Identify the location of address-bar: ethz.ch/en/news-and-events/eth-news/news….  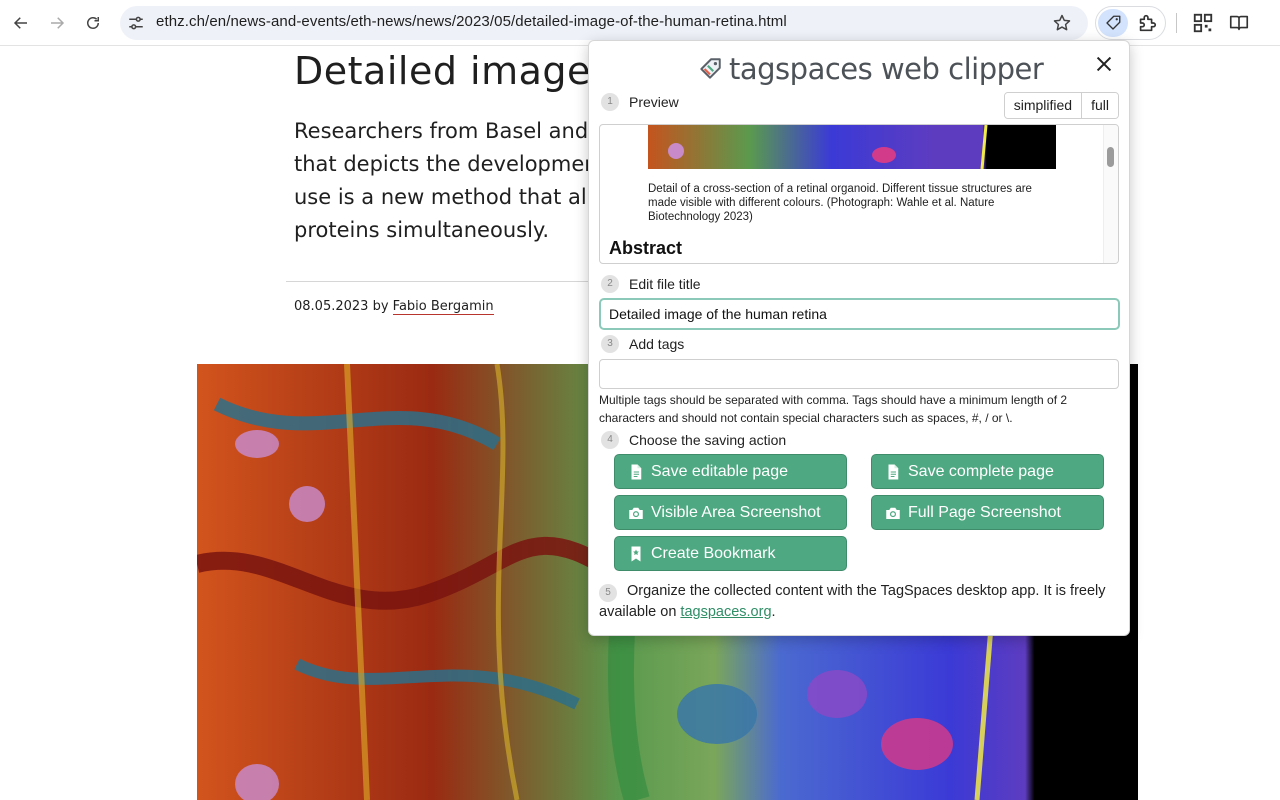
(604, 23).